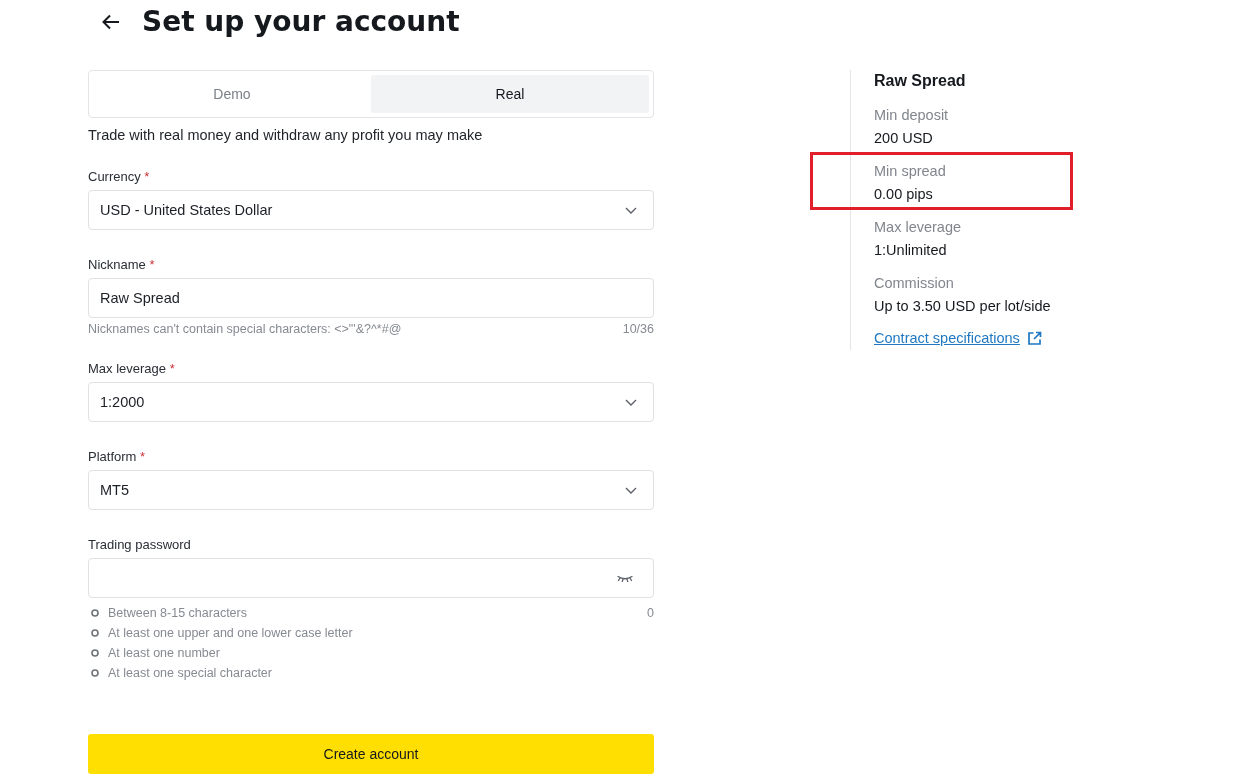 This screenshot has width=1238, height=783. I want to click on text-field: Raw Spread, so click(371, 298).